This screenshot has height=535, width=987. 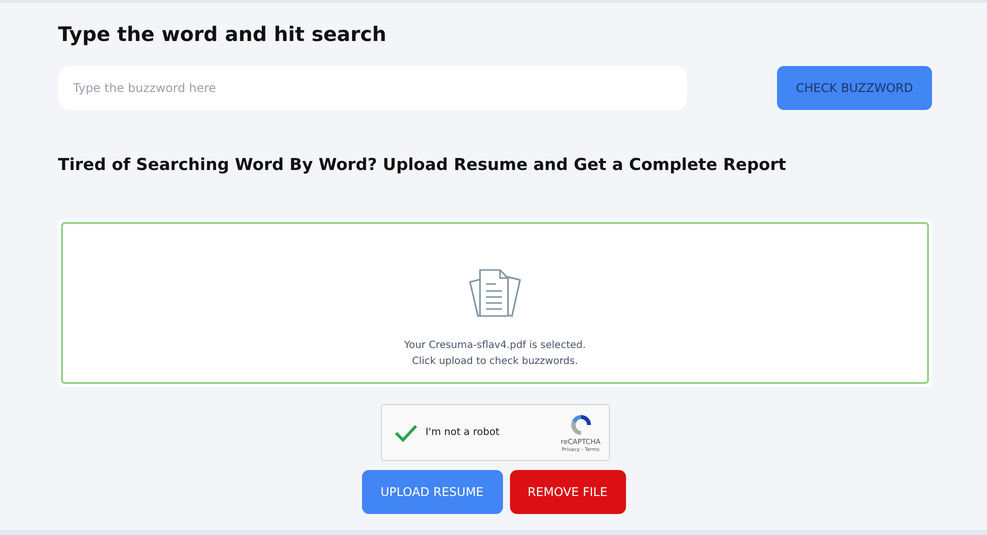 I want to click on file-selected-message: Your Cresuma-sflav4.pdf is selected. Click upload to check buzzwords., so click(x=495, y=354).